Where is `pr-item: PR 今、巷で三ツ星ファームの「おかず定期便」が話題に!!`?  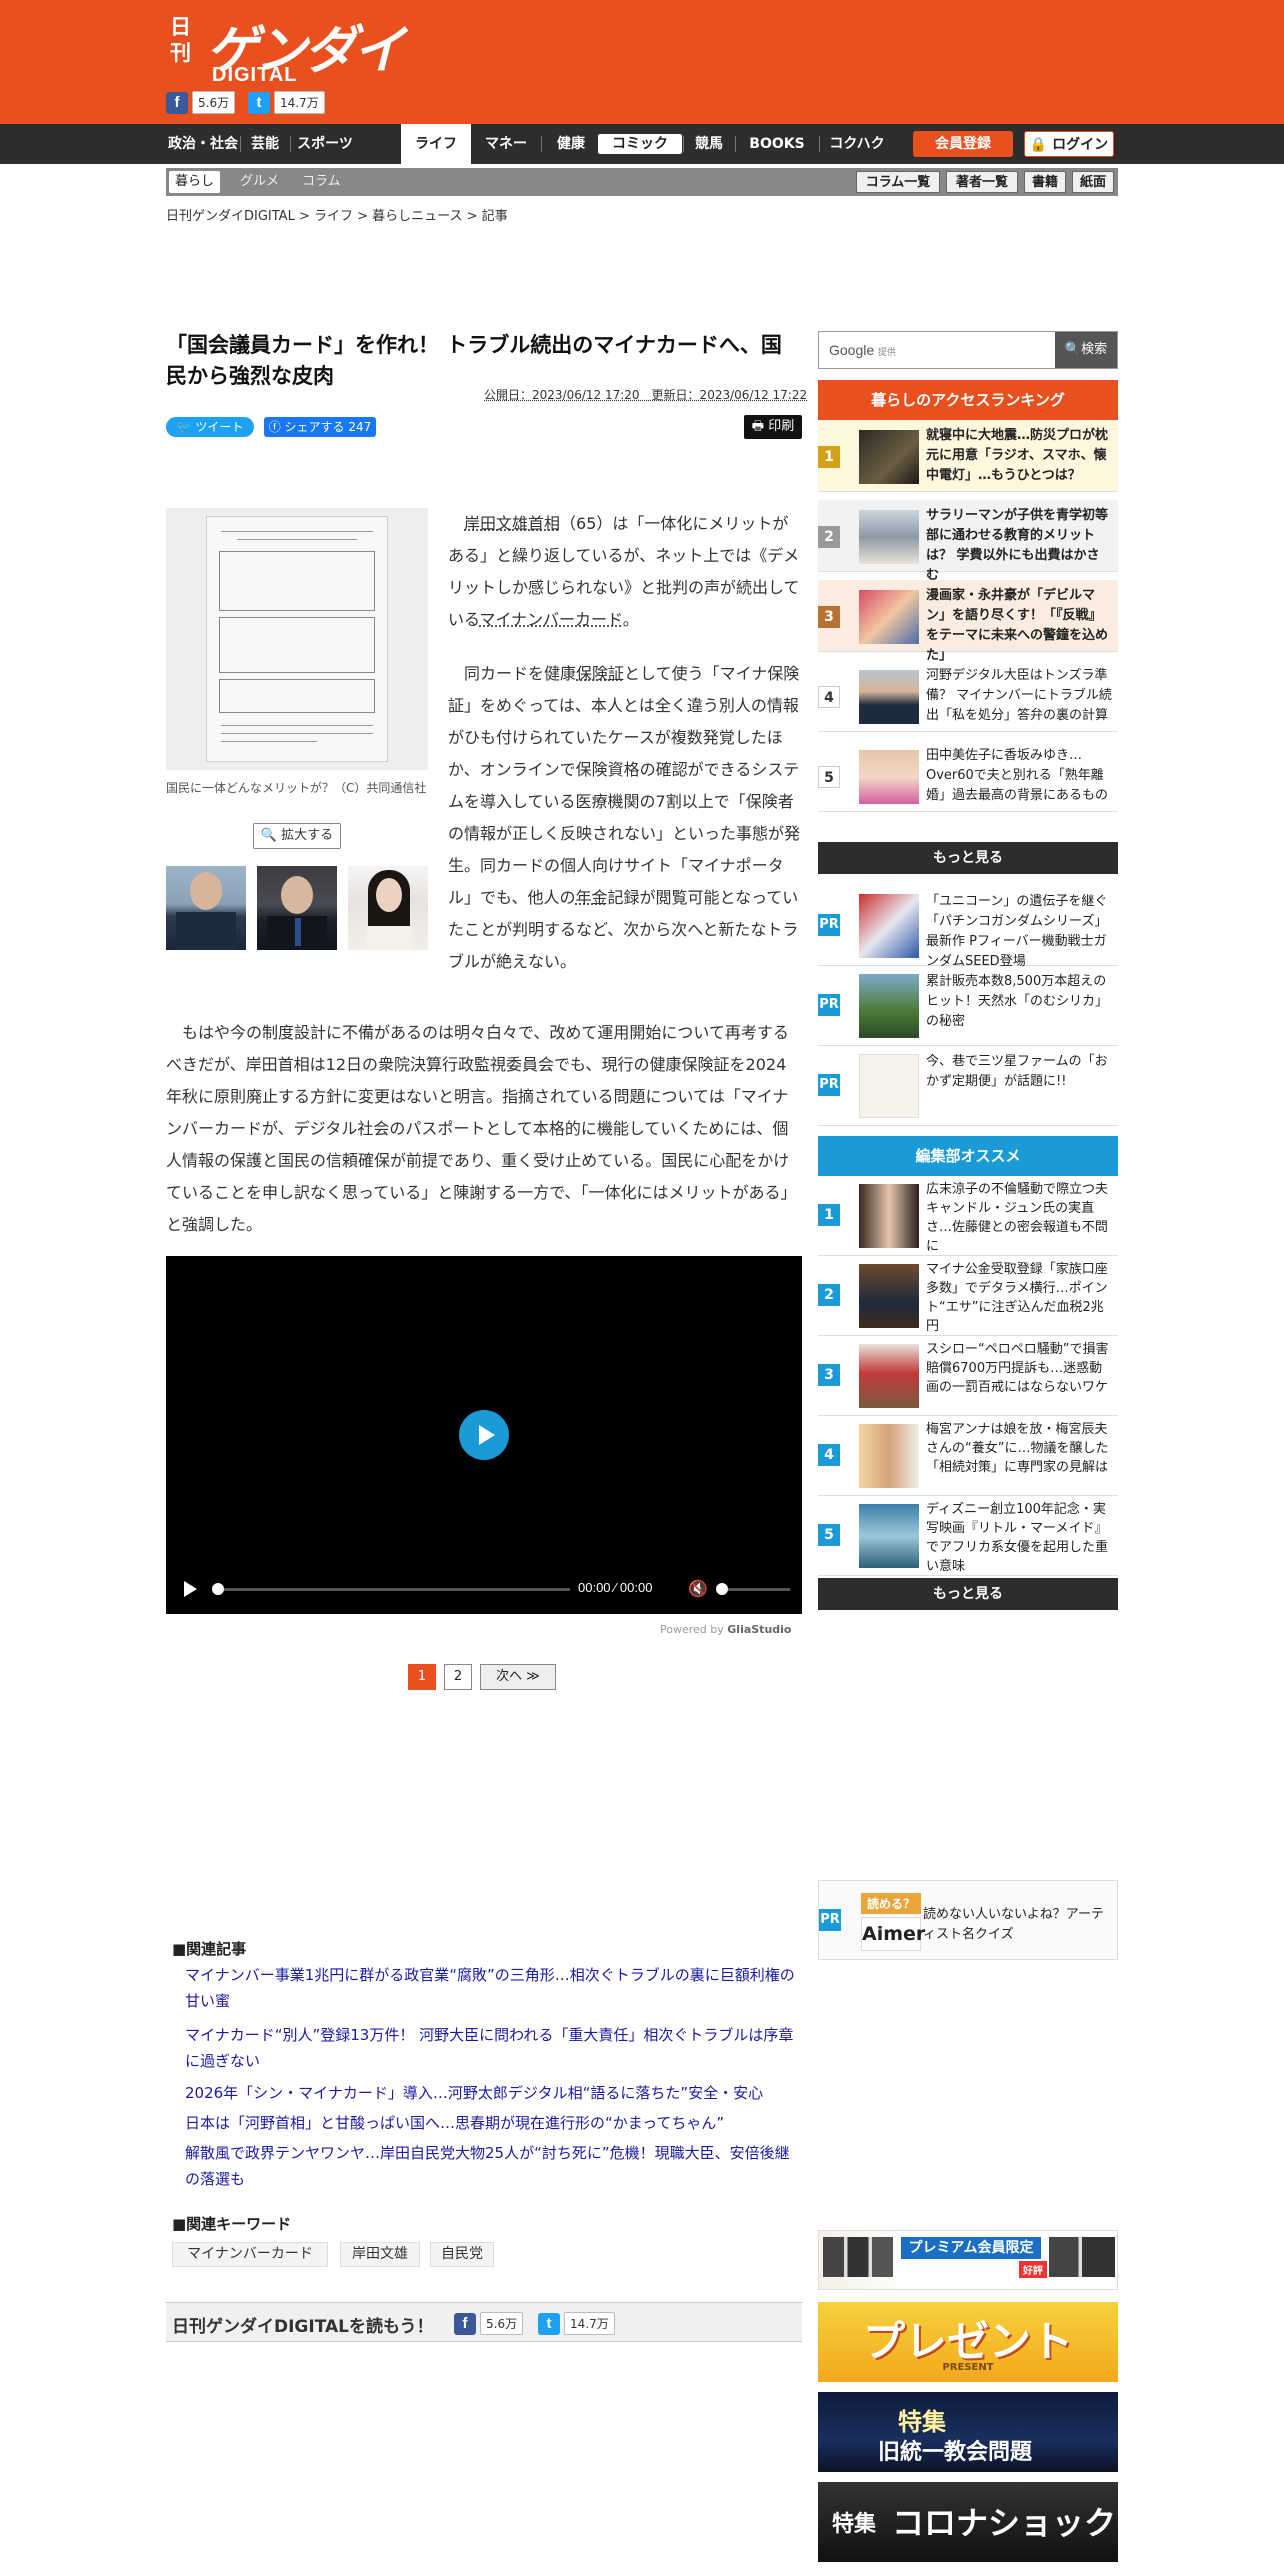 pr-item: PR 今、巷で三ツ星ファームの「おかず定期便」が話題に!! is located at coordinates (968, 1086).